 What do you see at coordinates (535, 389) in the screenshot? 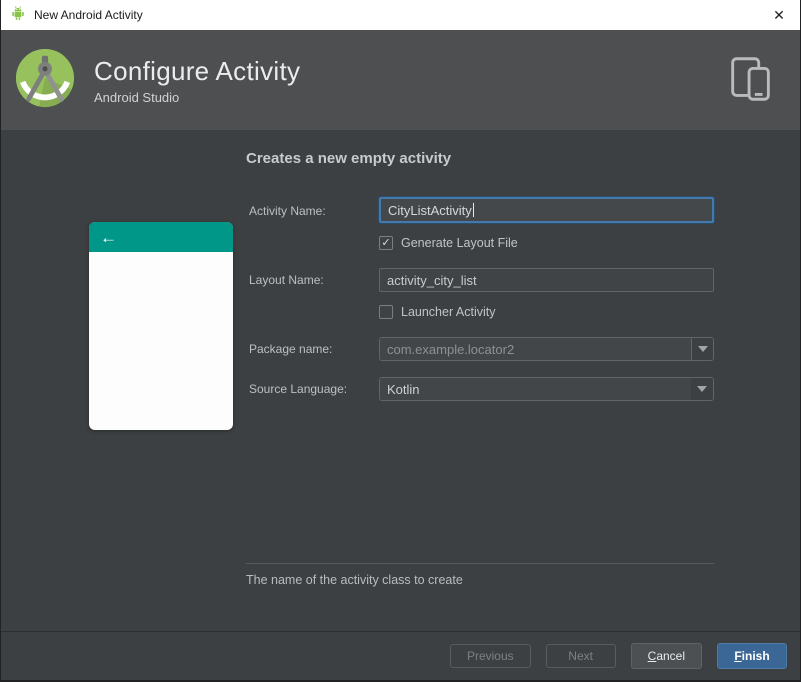
I see `source-language-value: Kotlin` at bounding box center [535, 389].